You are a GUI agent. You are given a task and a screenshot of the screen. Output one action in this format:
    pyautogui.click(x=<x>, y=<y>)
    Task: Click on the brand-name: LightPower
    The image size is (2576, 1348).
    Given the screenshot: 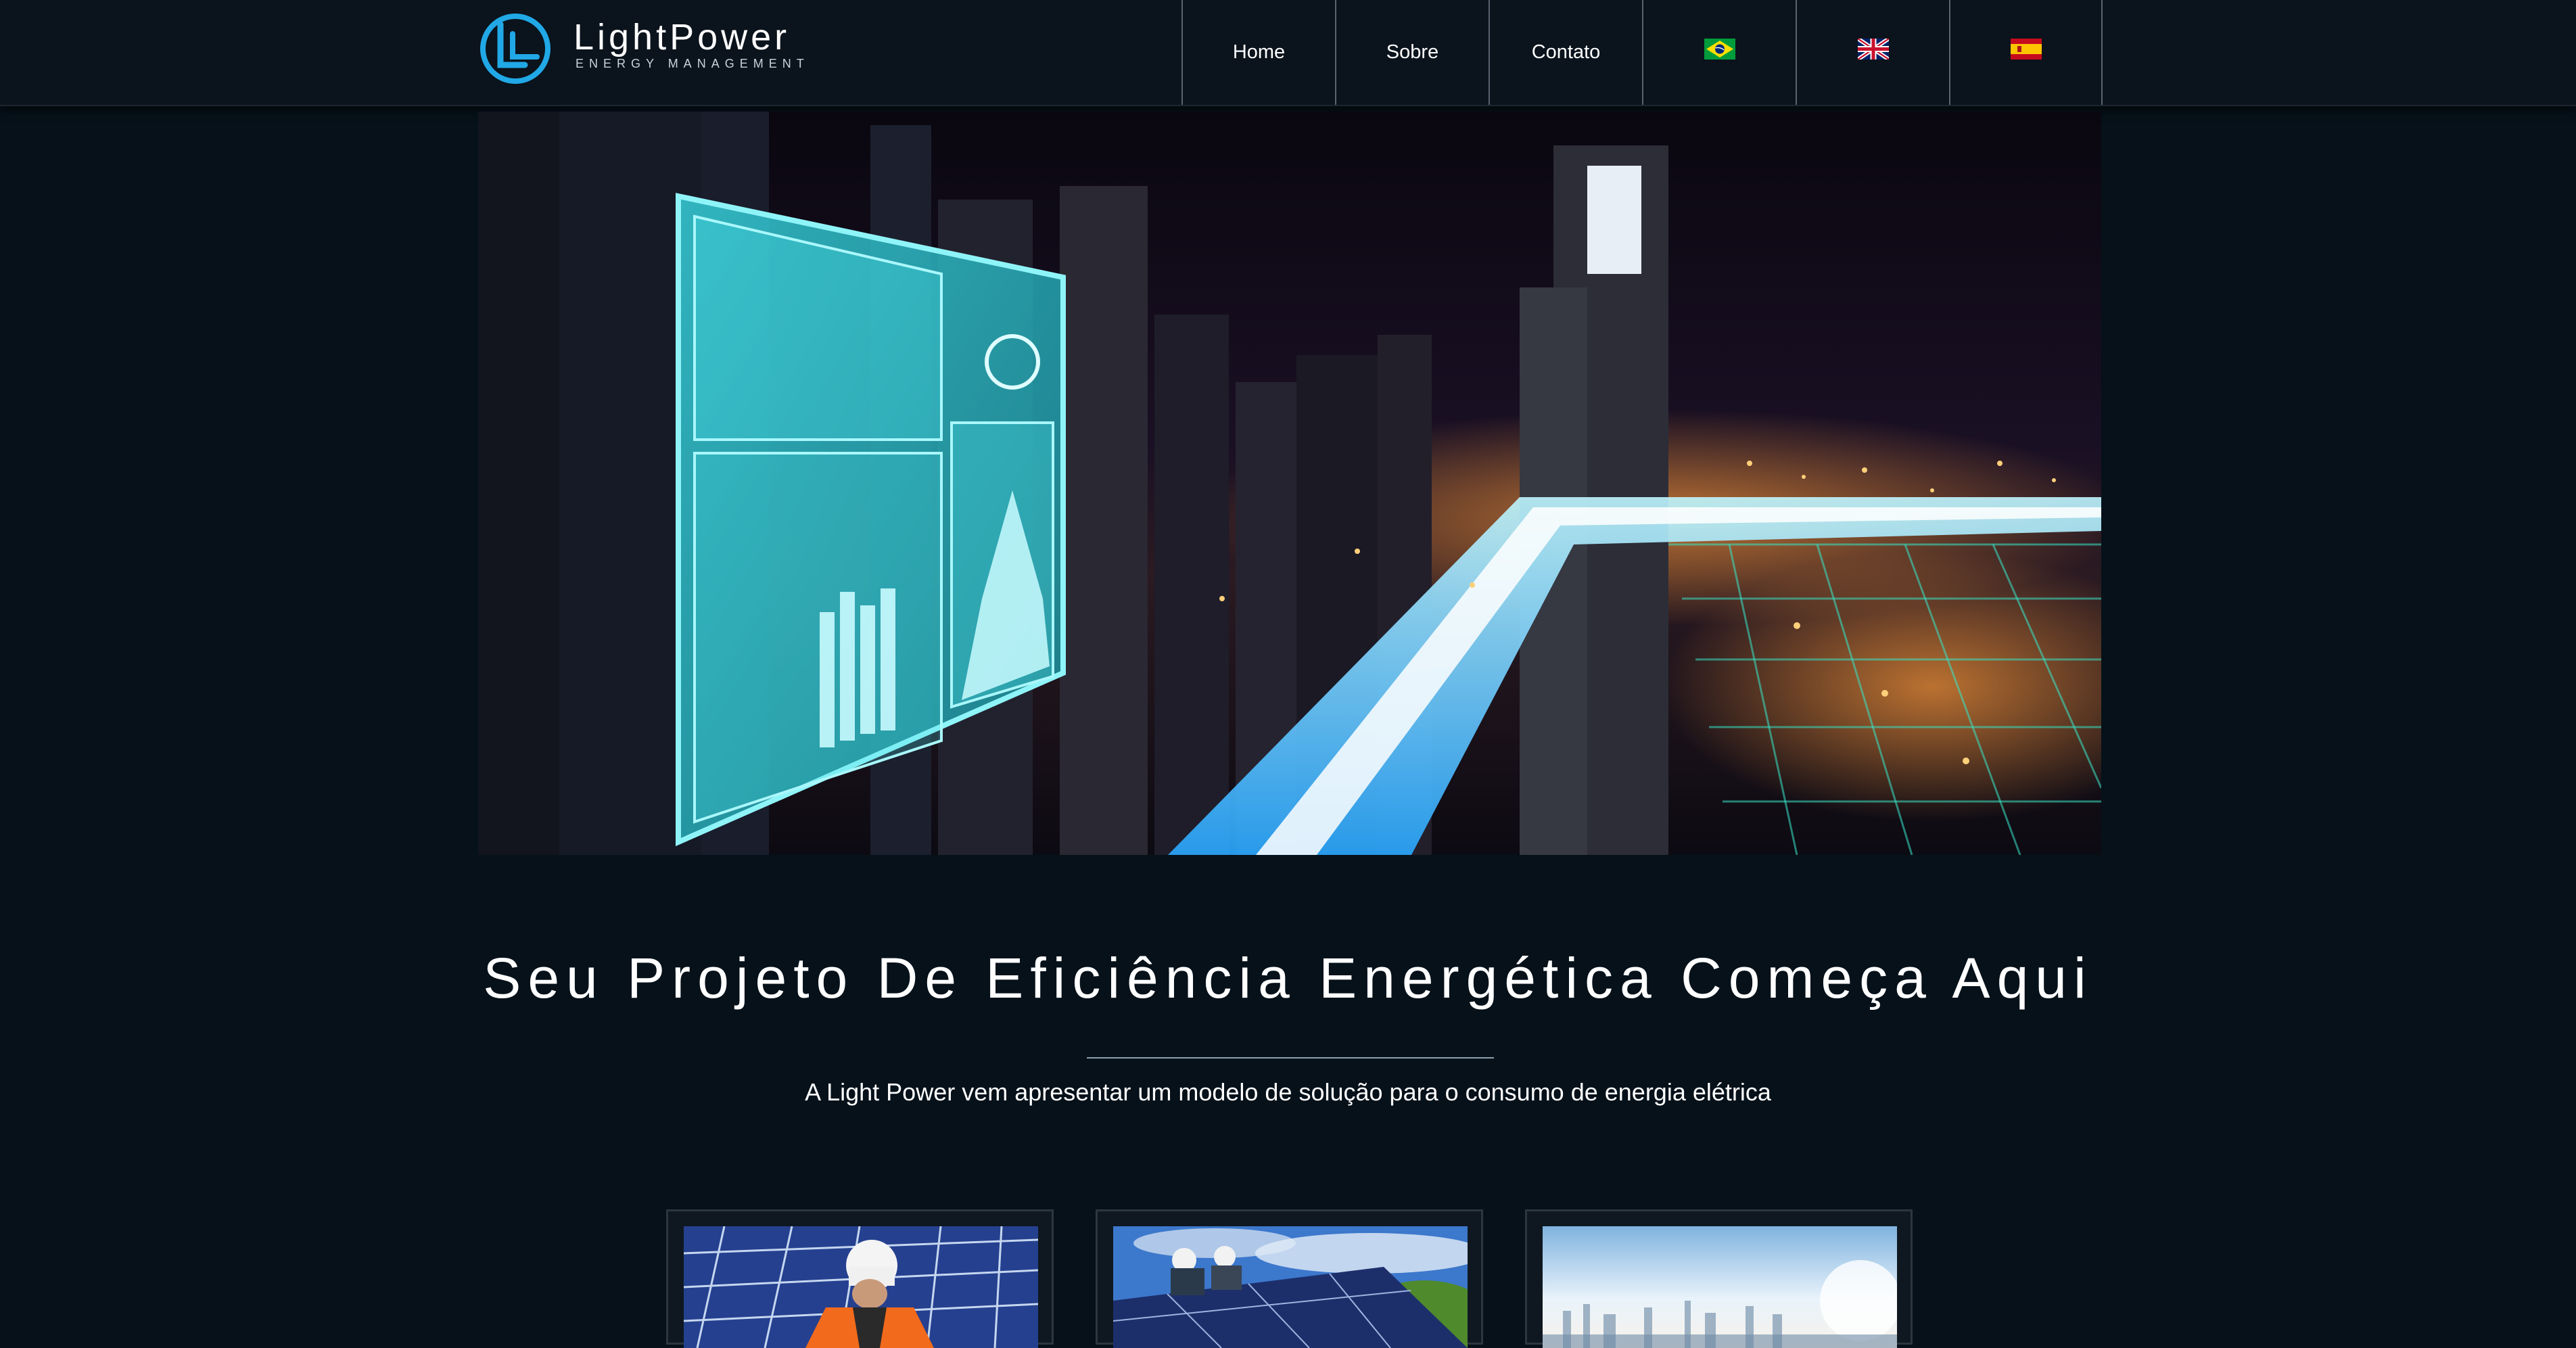 What is the action you would take?
    pyautogui.click(x=682, y=37)
    